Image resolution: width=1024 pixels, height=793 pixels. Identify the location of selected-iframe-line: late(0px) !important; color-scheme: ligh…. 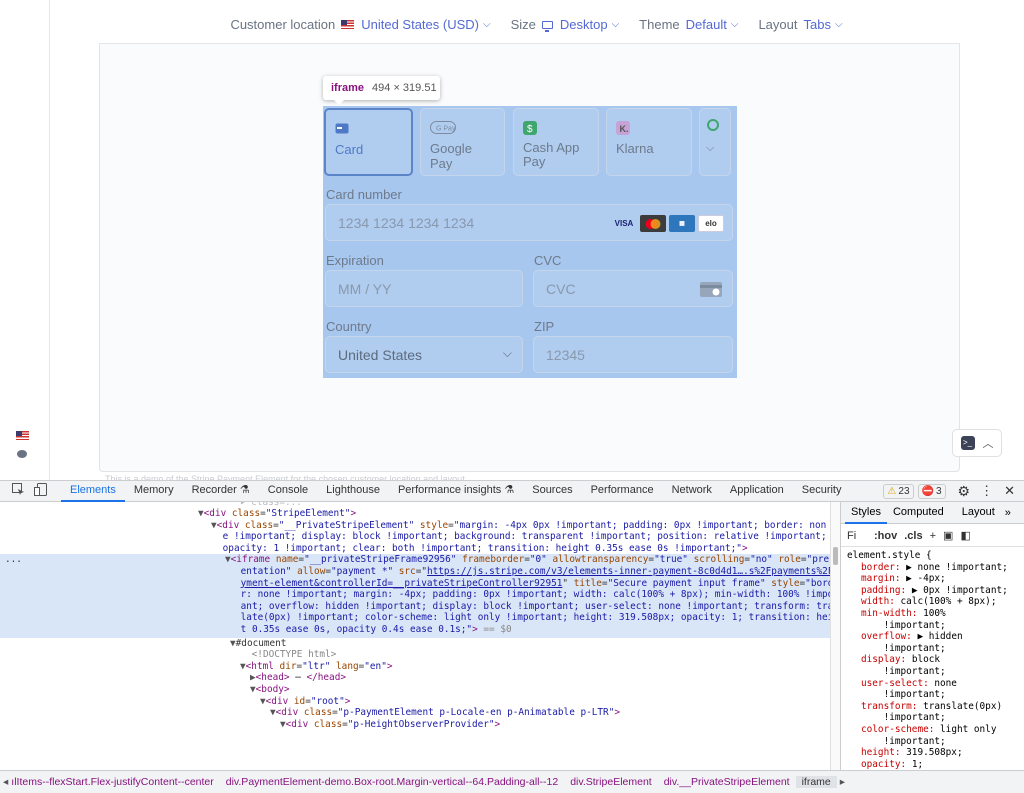
(415, 618).